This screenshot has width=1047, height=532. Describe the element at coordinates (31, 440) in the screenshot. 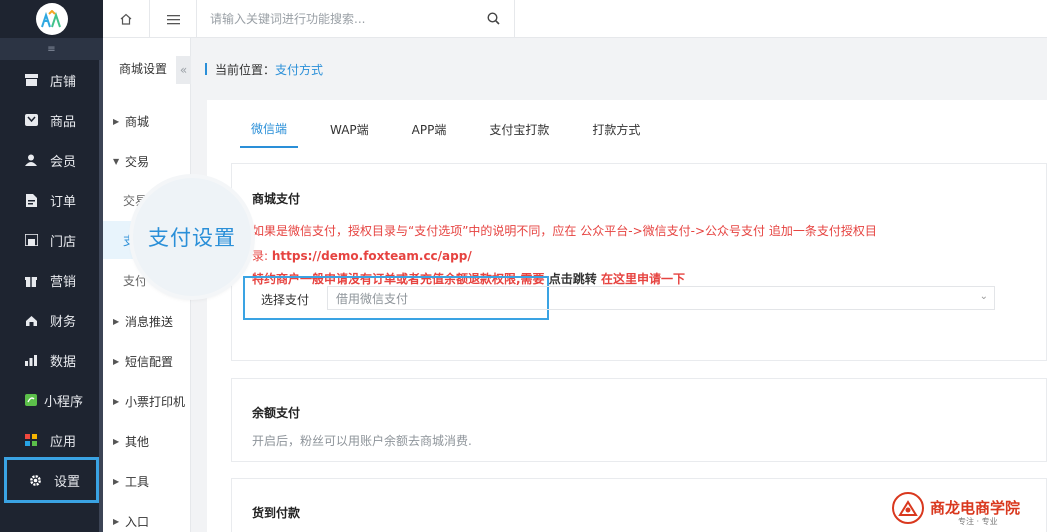

I see `apps-icon` at that location.